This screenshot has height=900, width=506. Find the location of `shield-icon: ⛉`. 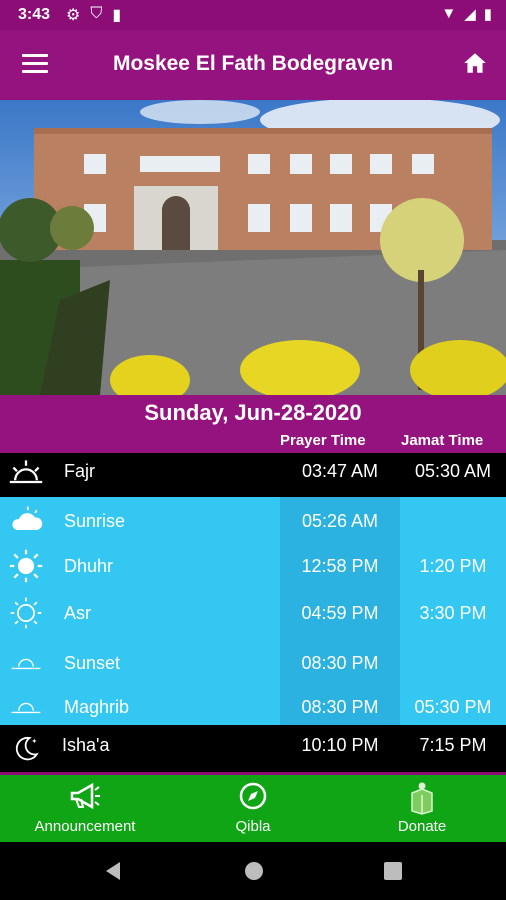

shield-icon: ⛉ is located at coordinates (96, 13).